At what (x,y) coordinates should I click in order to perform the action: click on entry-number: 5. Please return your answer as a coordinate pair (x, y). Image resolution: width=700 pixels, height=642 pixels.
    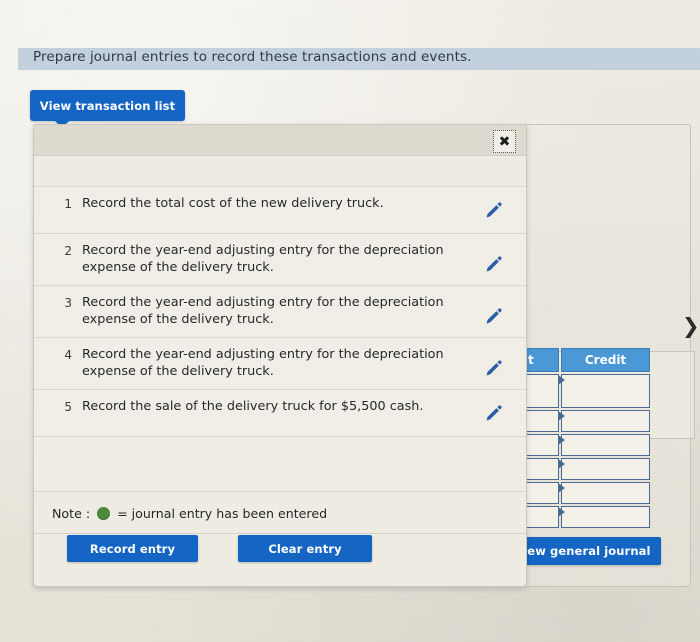
    Looking at the image, I should click on (68, 407).